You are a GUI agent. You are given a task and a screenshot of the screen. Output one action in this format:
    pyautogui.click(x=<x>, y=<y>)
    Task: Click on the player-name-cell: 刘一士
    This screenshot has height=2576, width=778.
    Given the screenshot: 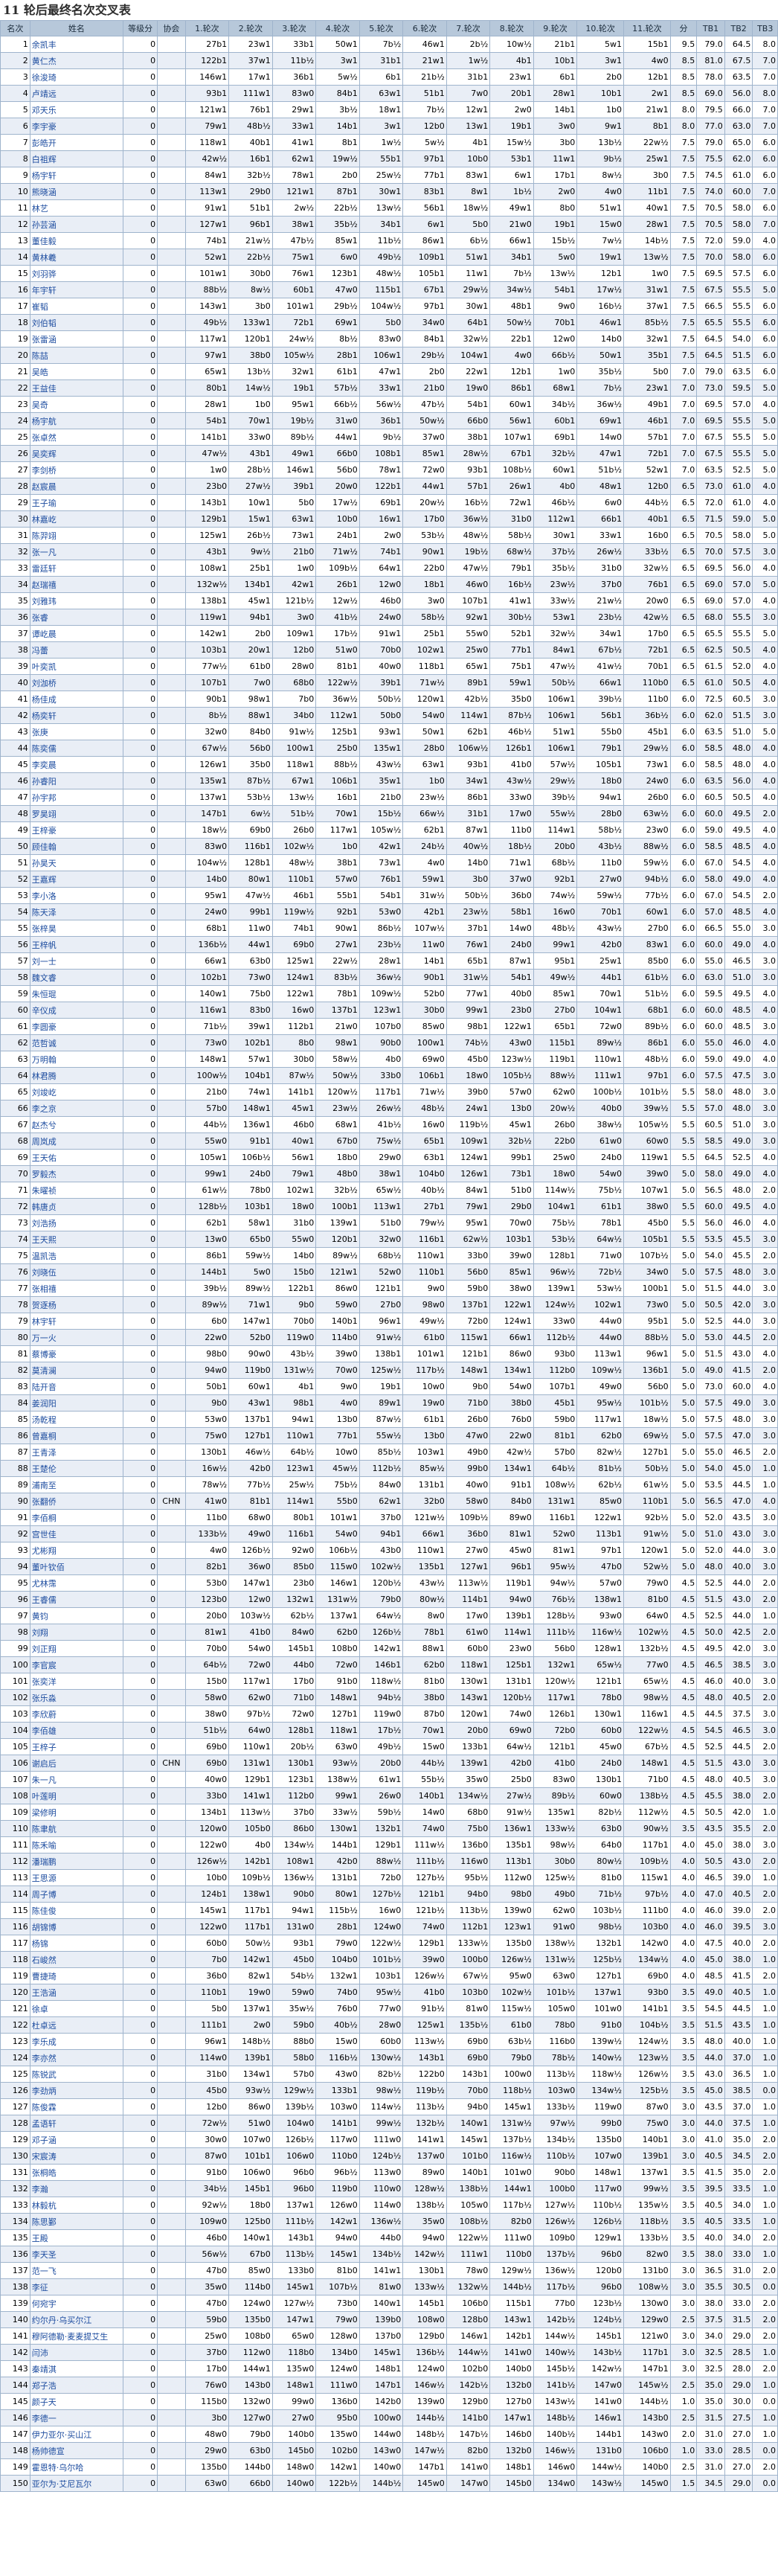 What is the action you would take?
    pyautogui.click(x=77, y=961)
    